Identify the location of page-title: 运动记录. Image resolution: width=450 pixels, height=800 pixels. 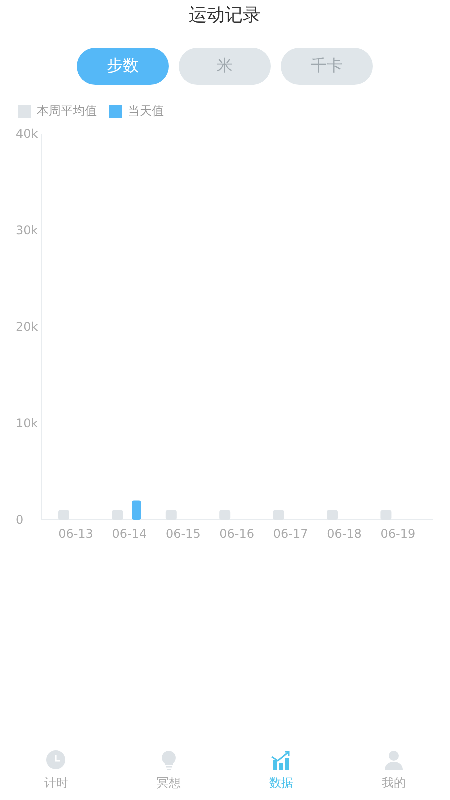
(225, 16).